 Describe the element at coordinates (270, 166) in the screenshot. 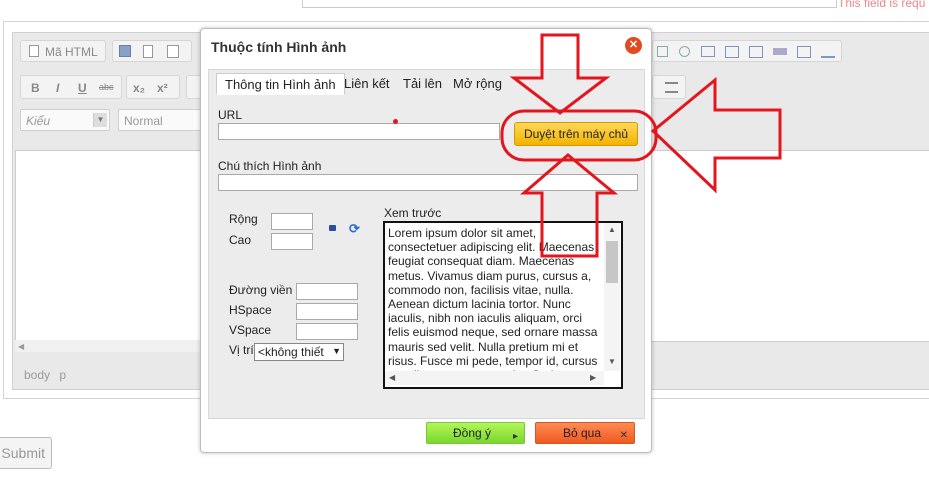

I see `alt-text-label: Chú thích Hình ảnh` at that location.